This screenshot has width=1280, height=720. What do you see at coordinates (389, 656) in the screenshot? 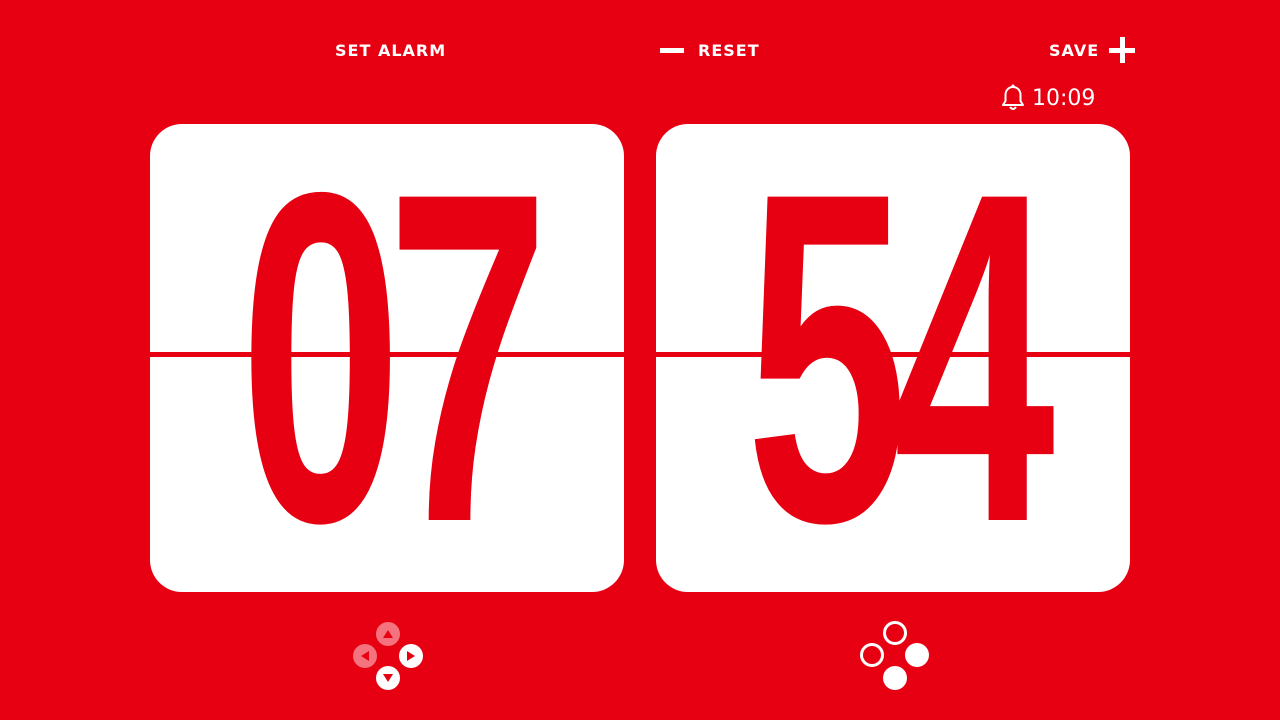
I see `dpad-controls` at bounding box center [389, 656].